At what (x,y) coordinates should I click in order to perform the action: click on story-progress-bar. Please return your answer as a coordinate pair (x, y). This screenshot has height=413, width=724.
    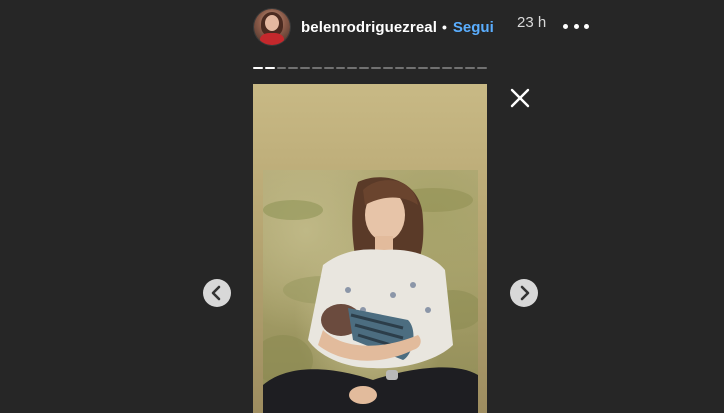
    Looking at the image, I should click on (370, 68).